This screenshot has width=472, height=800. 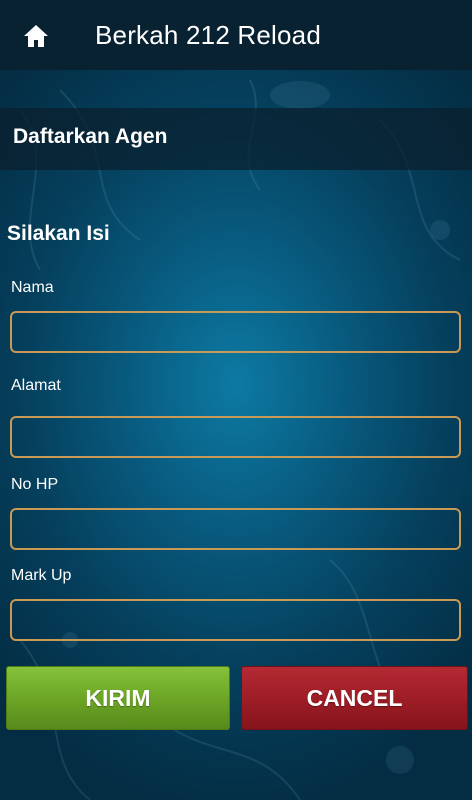 What do you see at coordinates (236, 139) in the screenshot?
I see `section-header: Daftarkan Agen` at bounding box center [236, 139].